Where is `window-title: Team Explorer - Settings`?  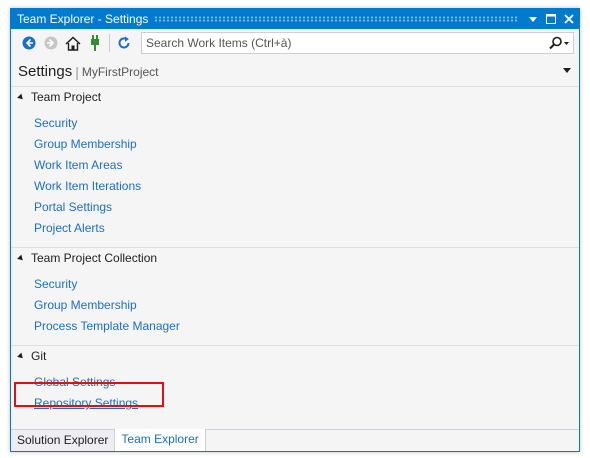 window-title: Team Explorer - Settings is located at coordinates (83, 19).